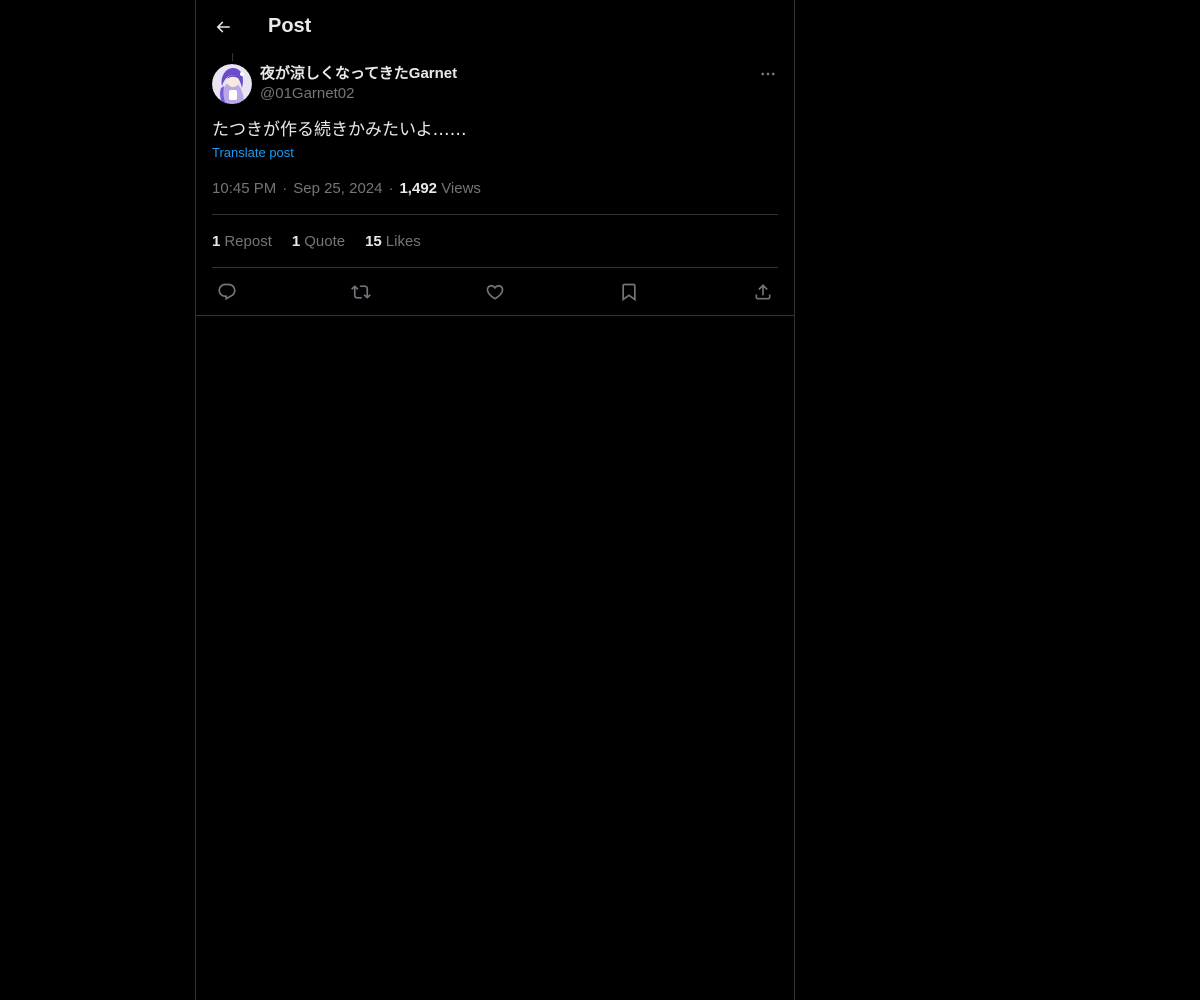 This screenshot has width=1200, height=1000. I want to click on repost-icon, so click(361, 291).